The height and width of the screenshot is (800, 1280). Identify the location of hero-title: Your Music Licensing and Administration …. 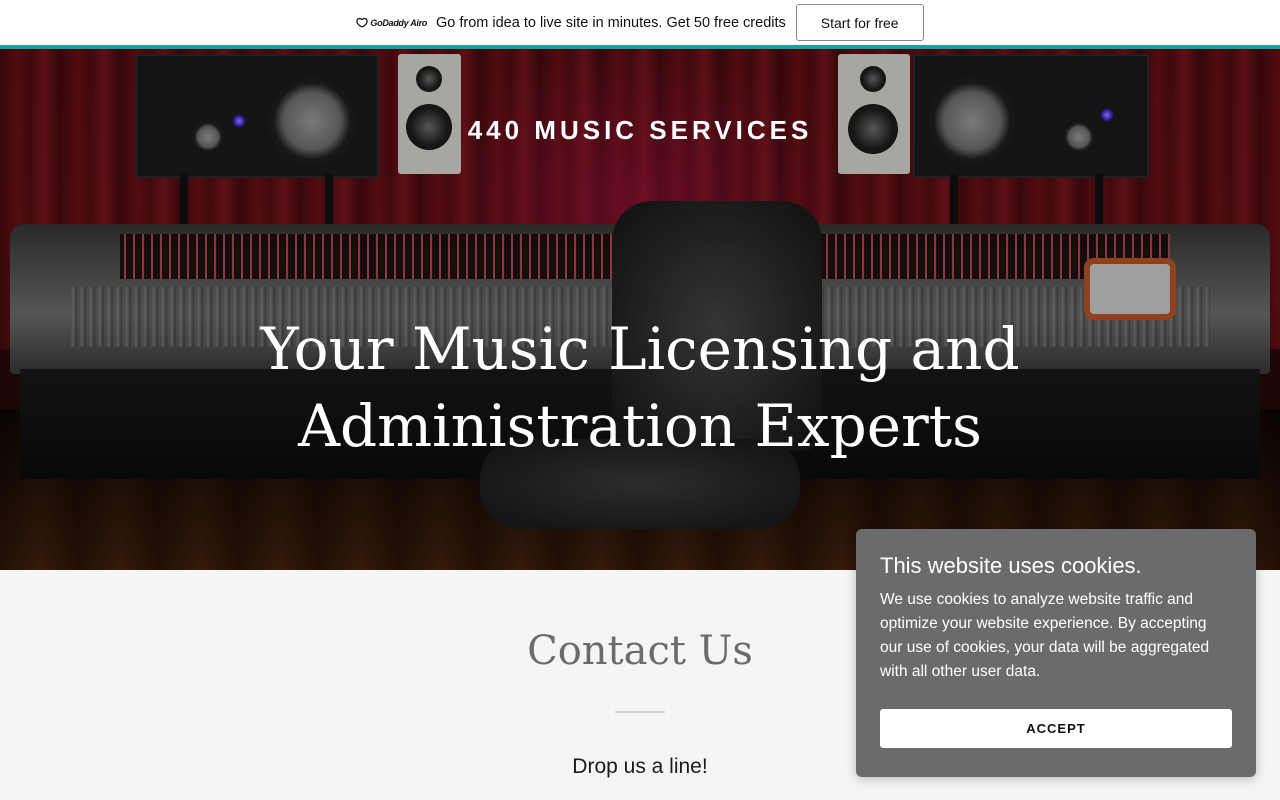
(640, 387).